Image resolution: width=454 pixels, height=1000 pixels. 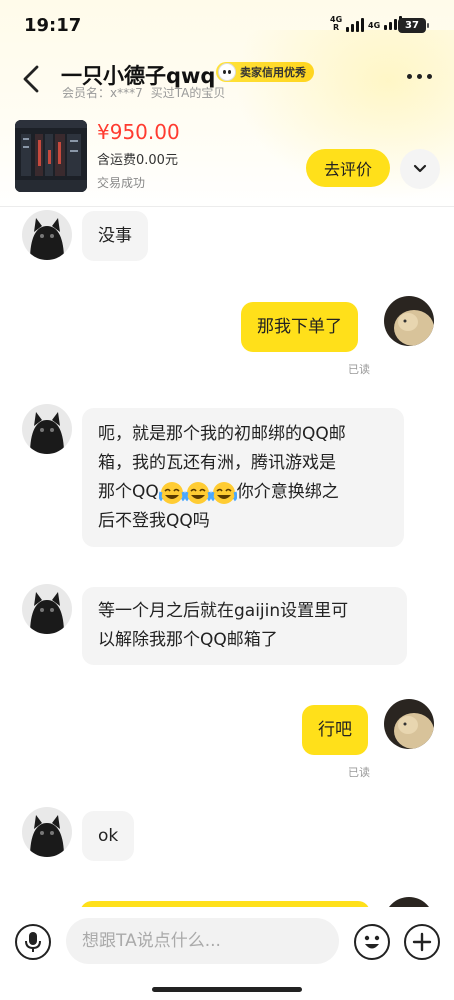 I want to click on emoji-button, so click(x=372, y=942).